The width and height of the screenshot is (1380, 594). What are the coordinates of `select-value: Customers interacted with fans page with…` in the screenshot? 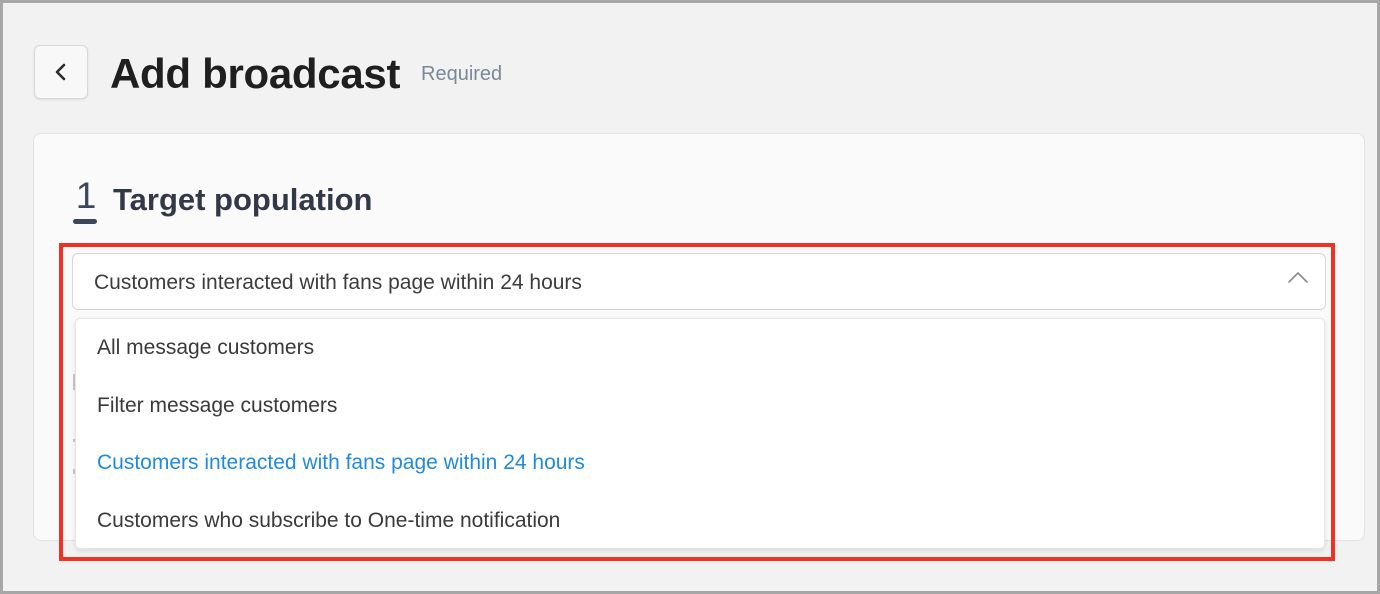 It's located at (338, 282).